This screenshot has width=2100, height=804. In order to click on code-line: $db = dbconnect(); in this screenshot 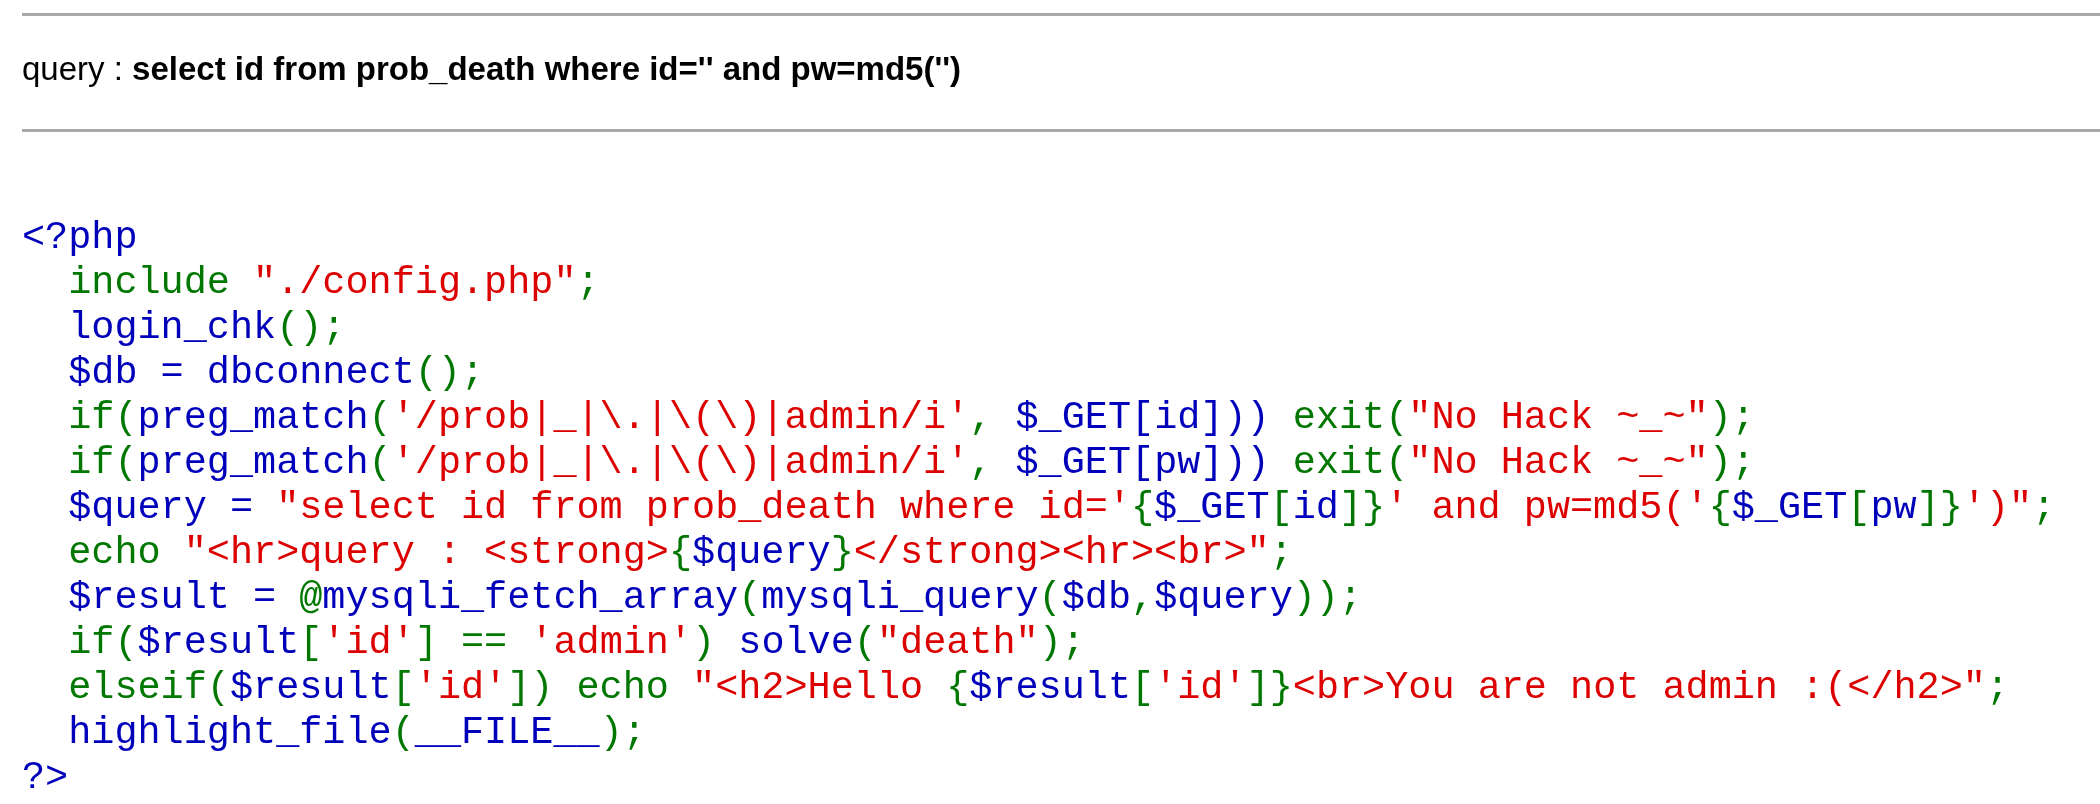, I will do `click(276, 373)`.